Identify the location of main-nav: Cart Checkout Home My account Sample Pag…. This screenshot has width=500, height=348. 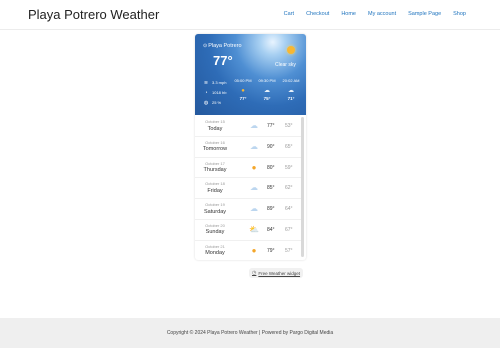
(369, 14).